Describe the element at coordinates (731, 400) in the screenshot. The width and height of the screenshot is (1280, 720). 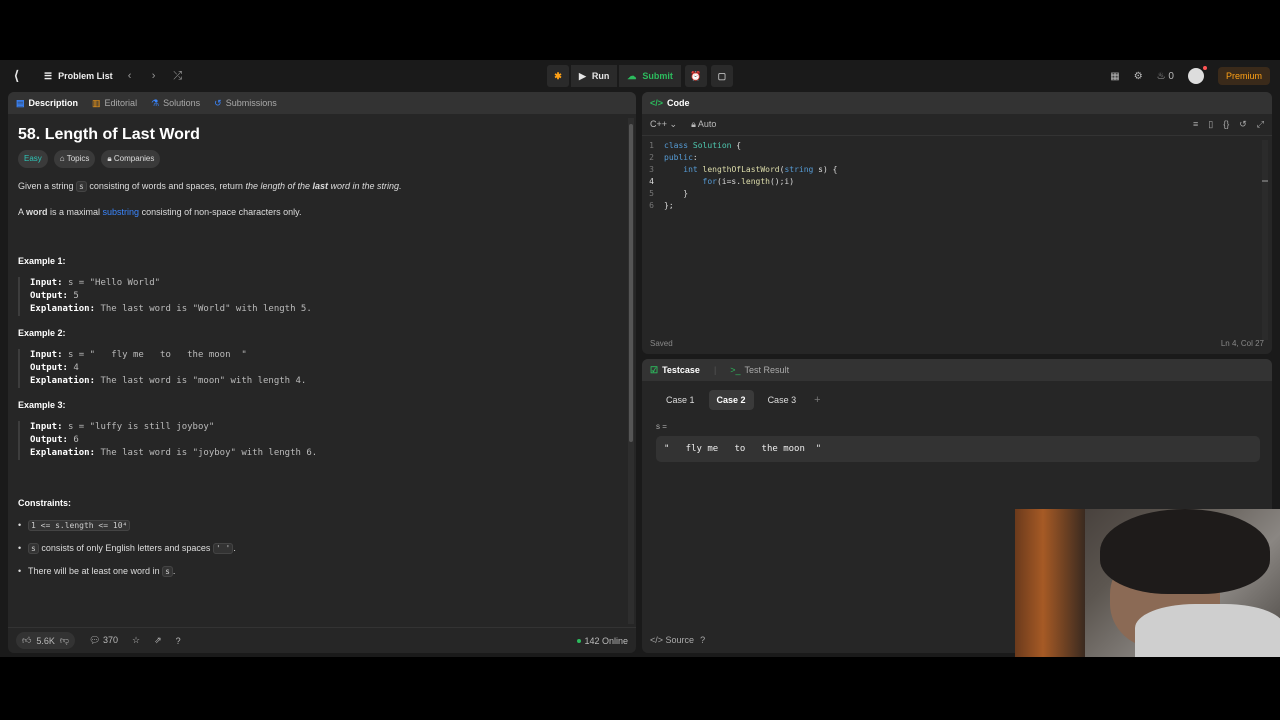
I see `case-2-tab: Case 2` at that location.